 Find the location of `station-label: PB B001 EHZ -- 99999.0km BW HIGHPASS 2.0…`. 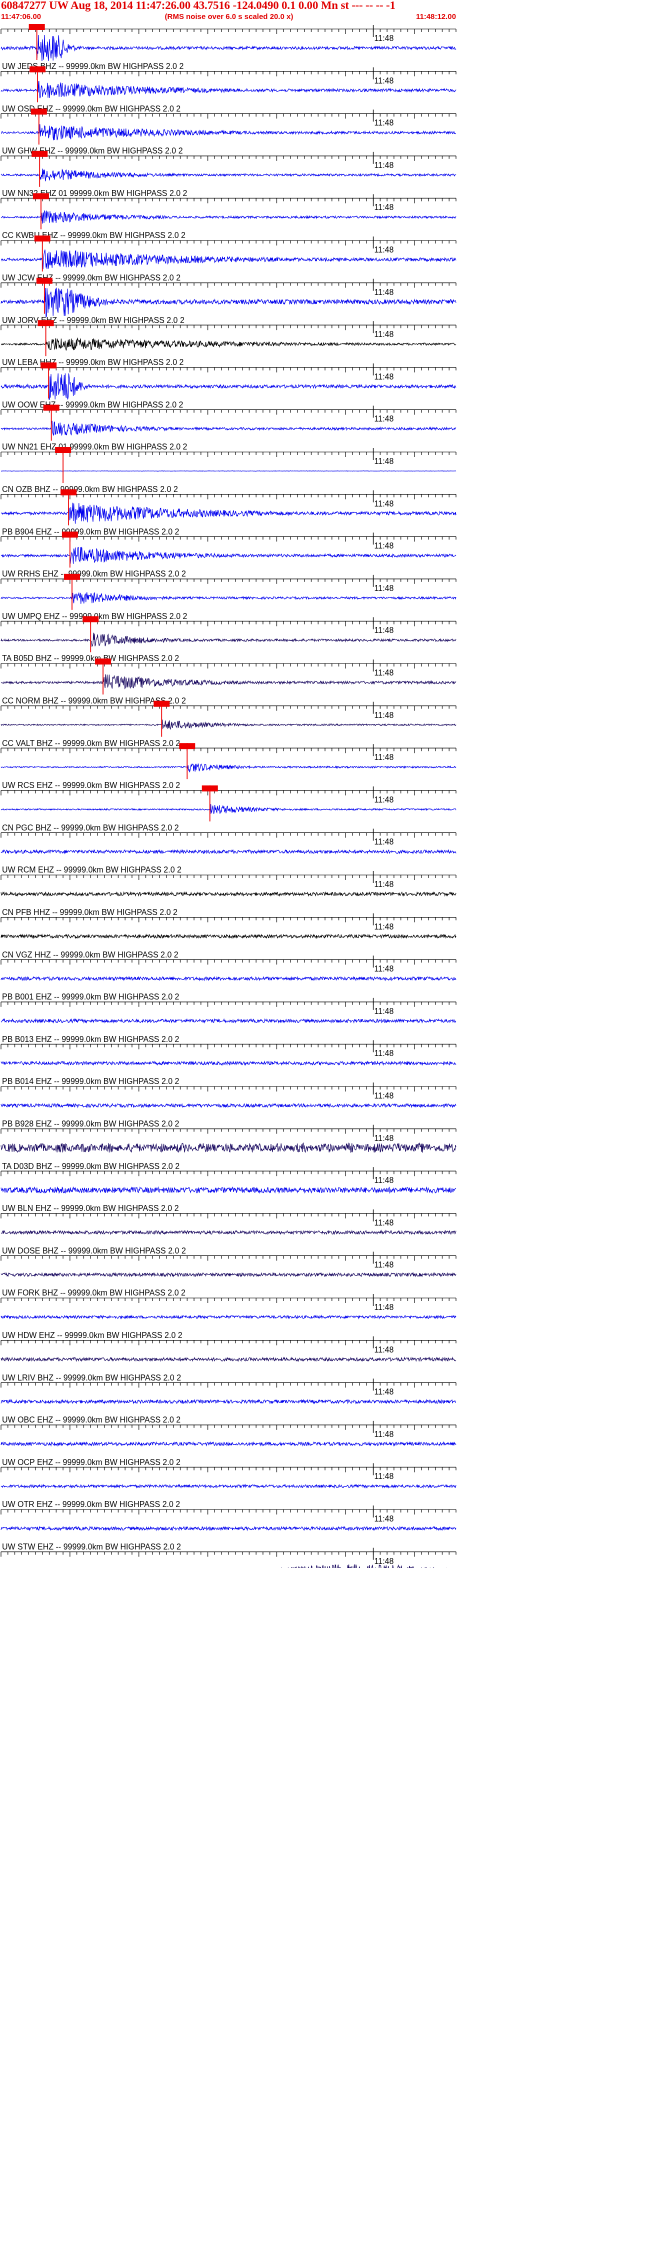

station-label: PB B001 EHZ -- 99999.0km BW HIGHPASS 2.0… is located at coordinates (91, 997).